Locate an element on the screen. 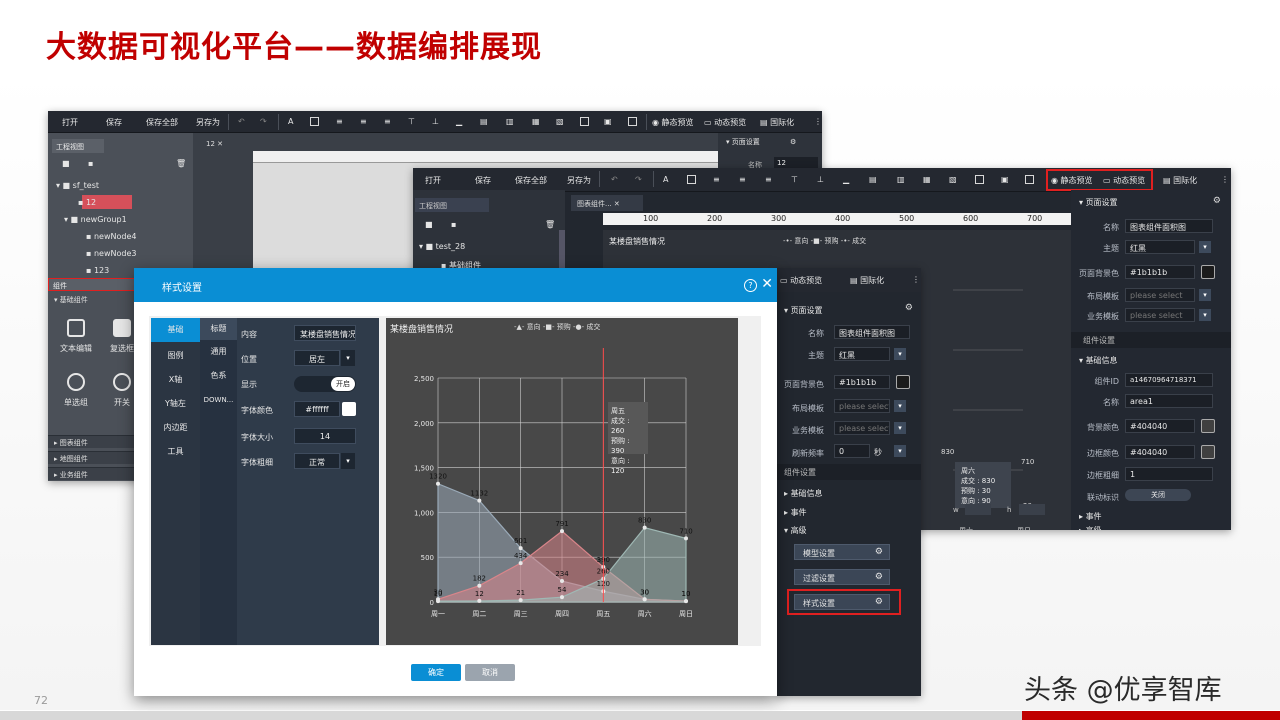 The width and height of the screenshot is (1280, 720). dynamic-preview-button: ▭ 动态预览 is located at coordinates (725, 122).